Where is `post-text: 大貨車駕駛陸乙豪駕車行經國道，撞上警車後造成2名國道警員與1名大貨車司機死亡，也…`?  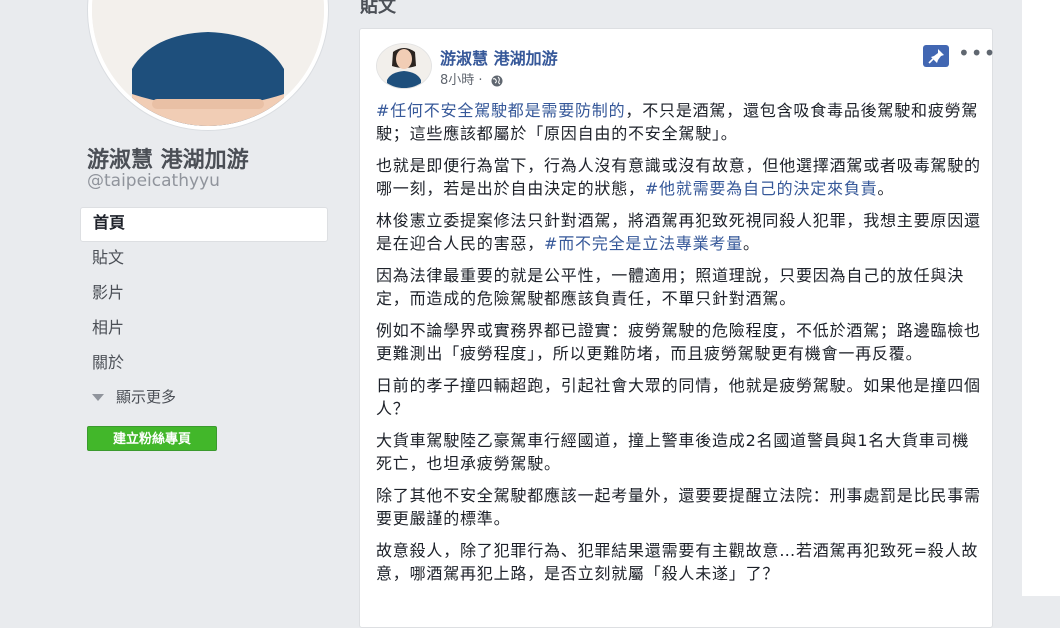 post-text: 大貨車駕駛陸乙豪駕車行經國道，撞上警車後造成2名國道警員與1名大貨車司機死亡，也… is located at coordinates (673, 452).